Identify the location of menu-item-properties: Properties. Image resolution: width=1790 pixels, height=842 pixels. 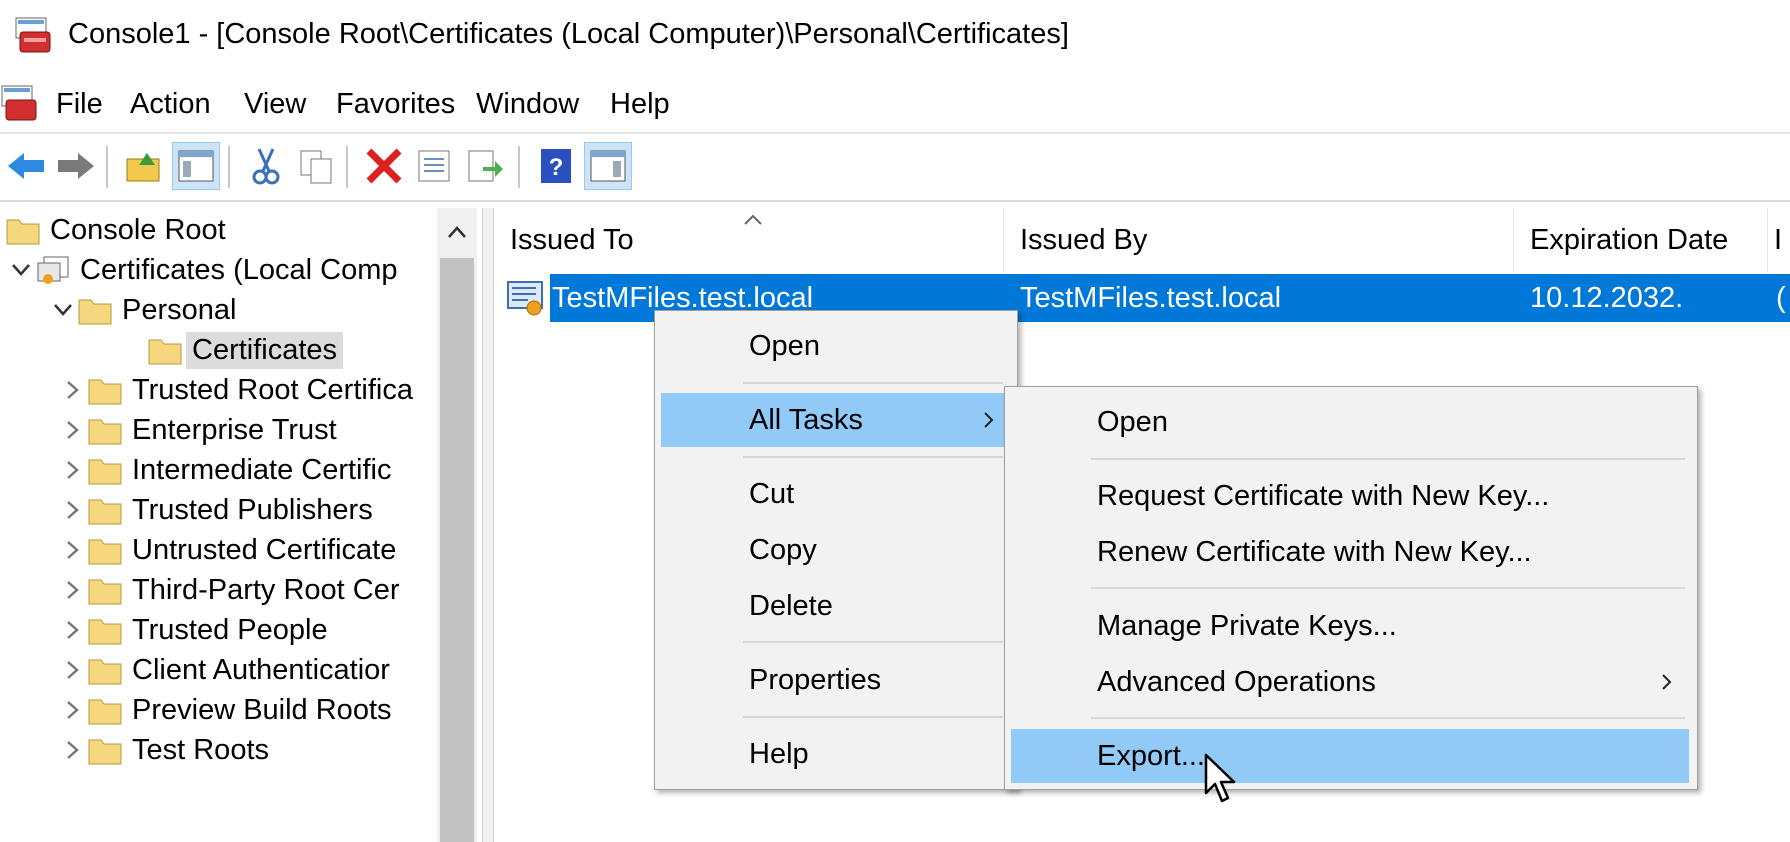
(835, 680).